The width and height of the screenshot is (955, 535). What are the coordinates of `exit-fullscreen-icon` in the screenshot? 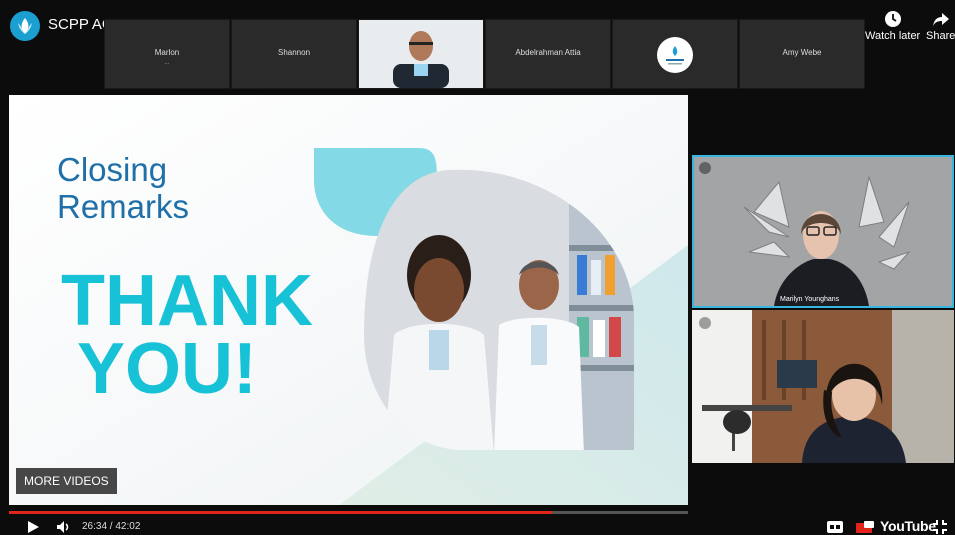 It's located at (940, 527).